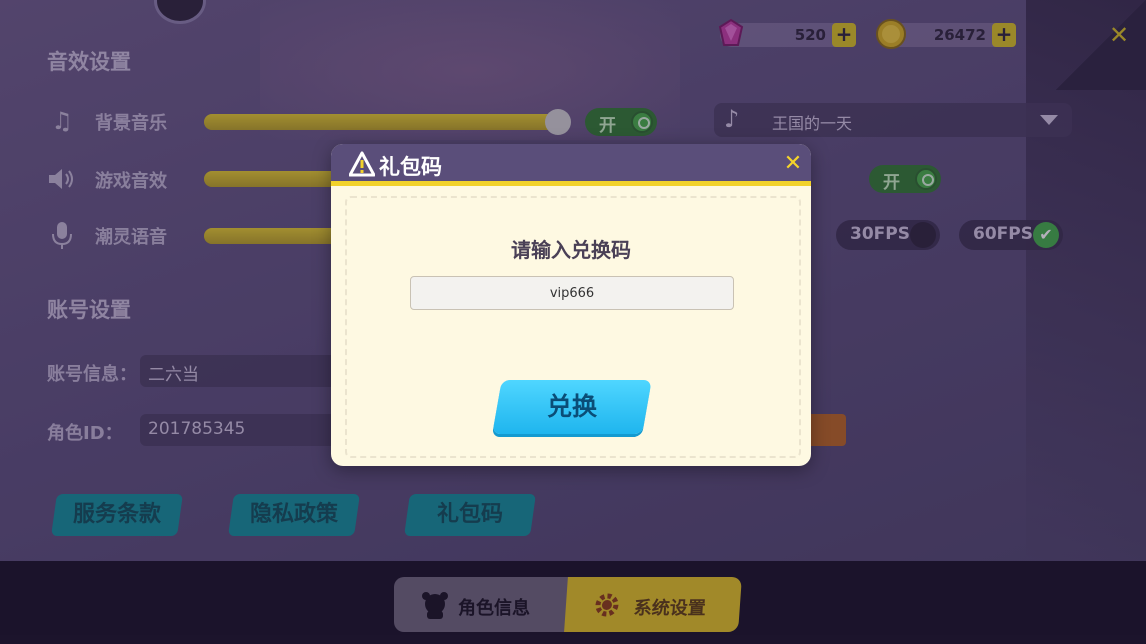 The height and width of the screenshot is (644, 1146). I want to click on bgm-toggle: 开, so click(621, 122).